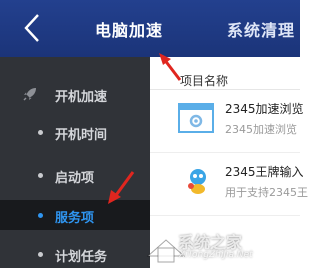 This screenshot has height=269, width=320. What do you see at coordinates (29, 94) in the screenshot?
I see `rocket-icon` at bounding box center [29, 94].